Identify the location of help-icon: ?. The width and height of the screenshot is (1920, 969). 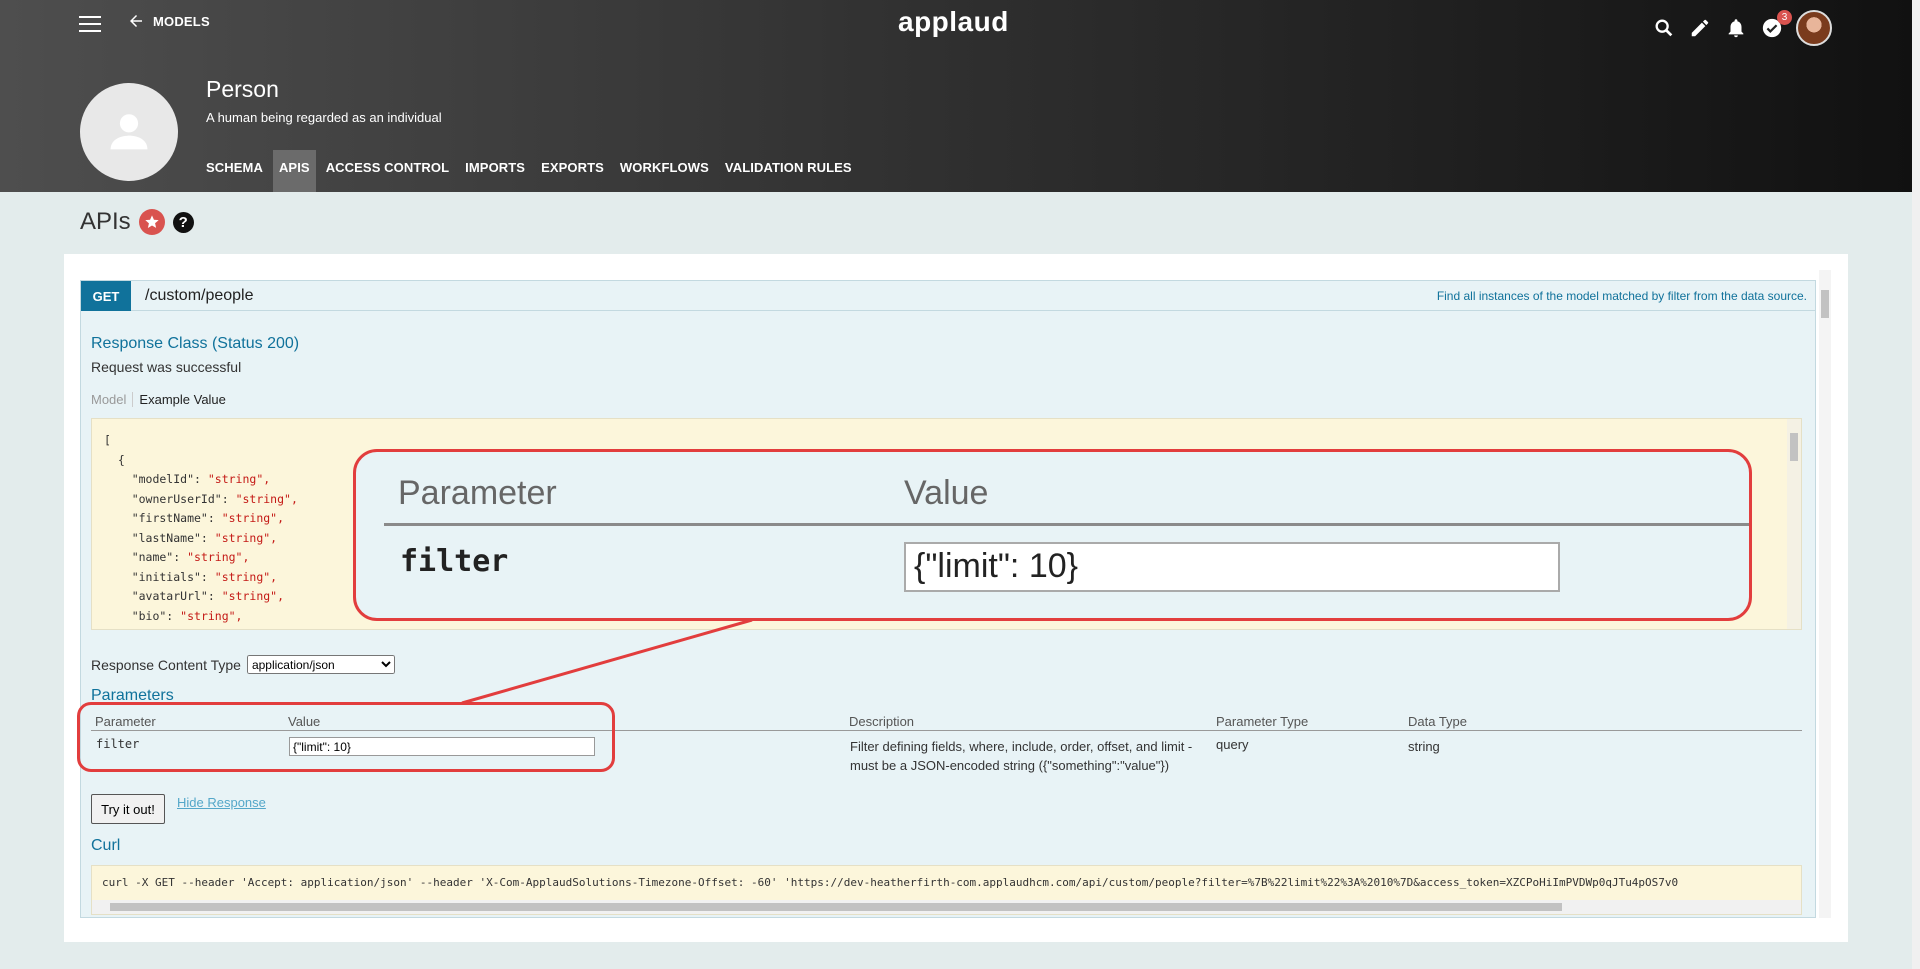
(183, 222).